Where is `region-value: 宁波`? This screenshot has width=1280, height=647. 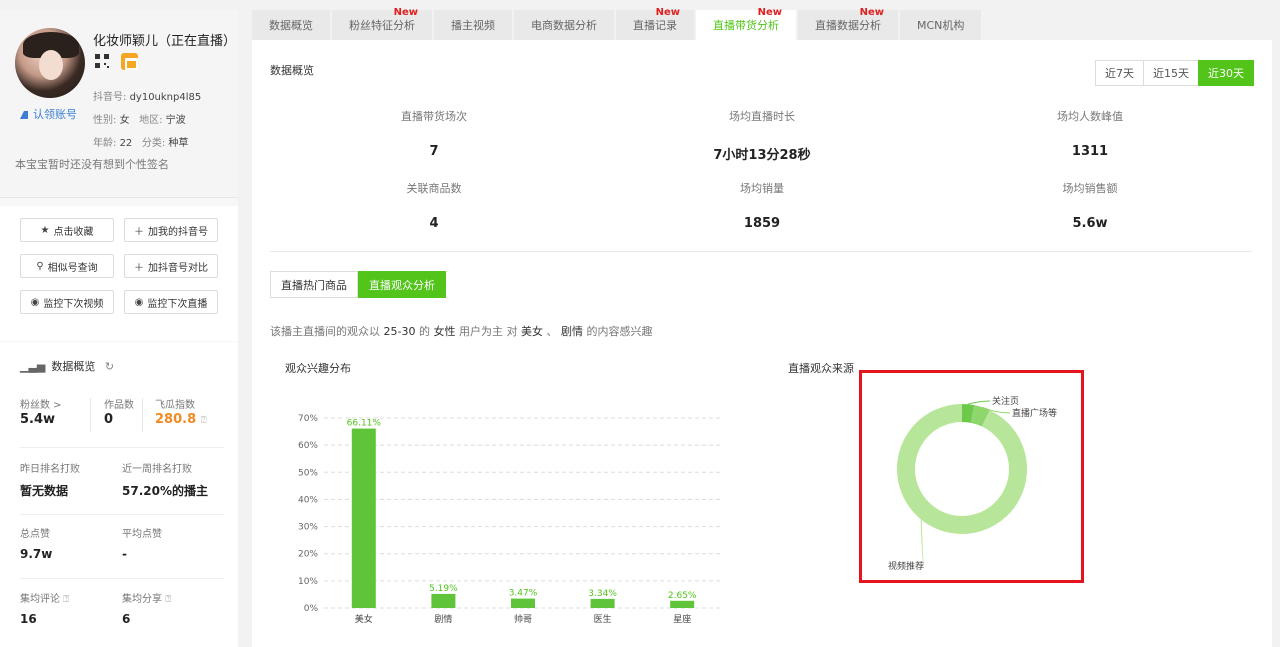
region-value: 宁波 is located at coordinates (175, 120).